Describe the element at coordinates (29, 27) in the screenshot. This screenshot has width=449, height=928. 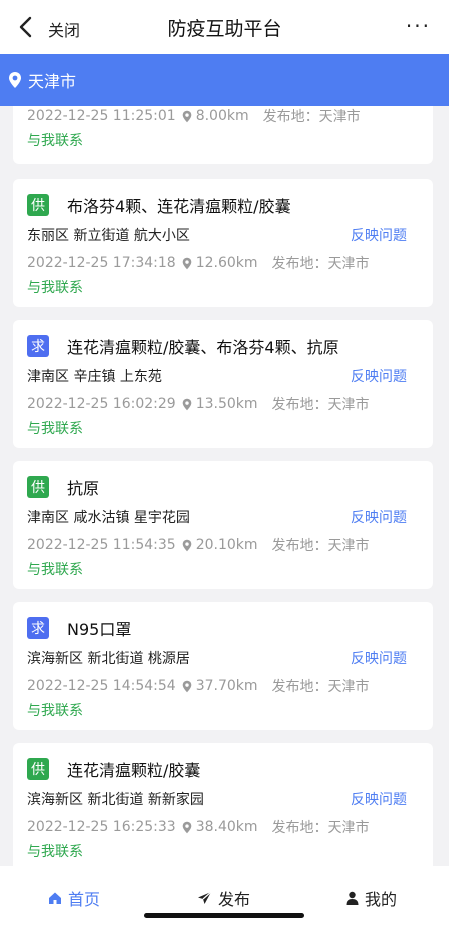
I see `back-icon` at that location.